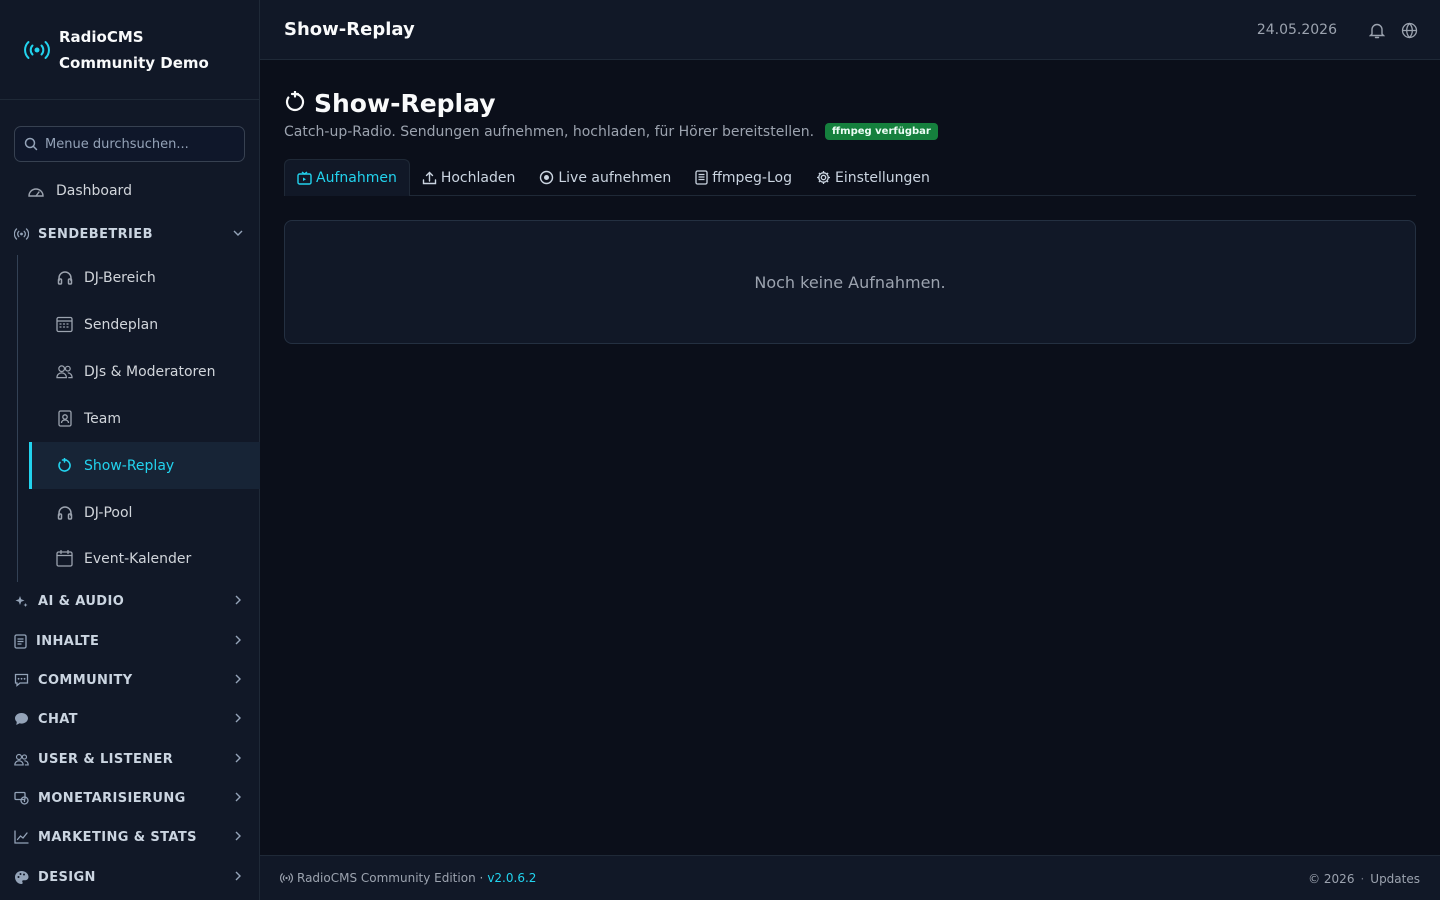 The image size is (1440, 900). Describe the element at coordinates (1337, 30) in the screenshot. I see `topbar-actions: 24.05.2026` at that location.